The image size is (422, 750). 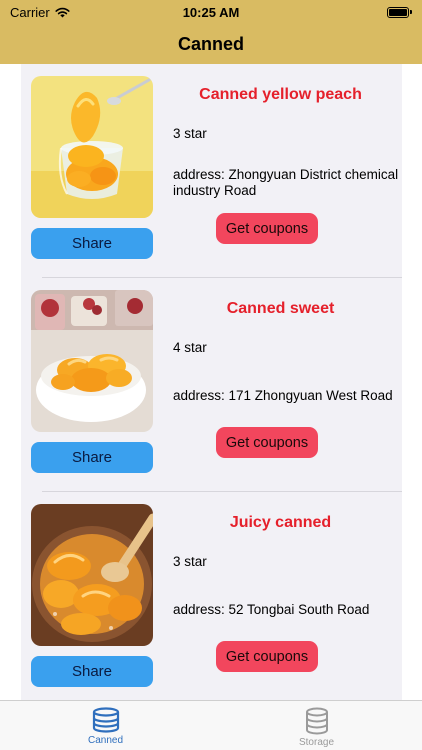 I want to click on navigation-bar: Canned, so click(x=211, y=44).